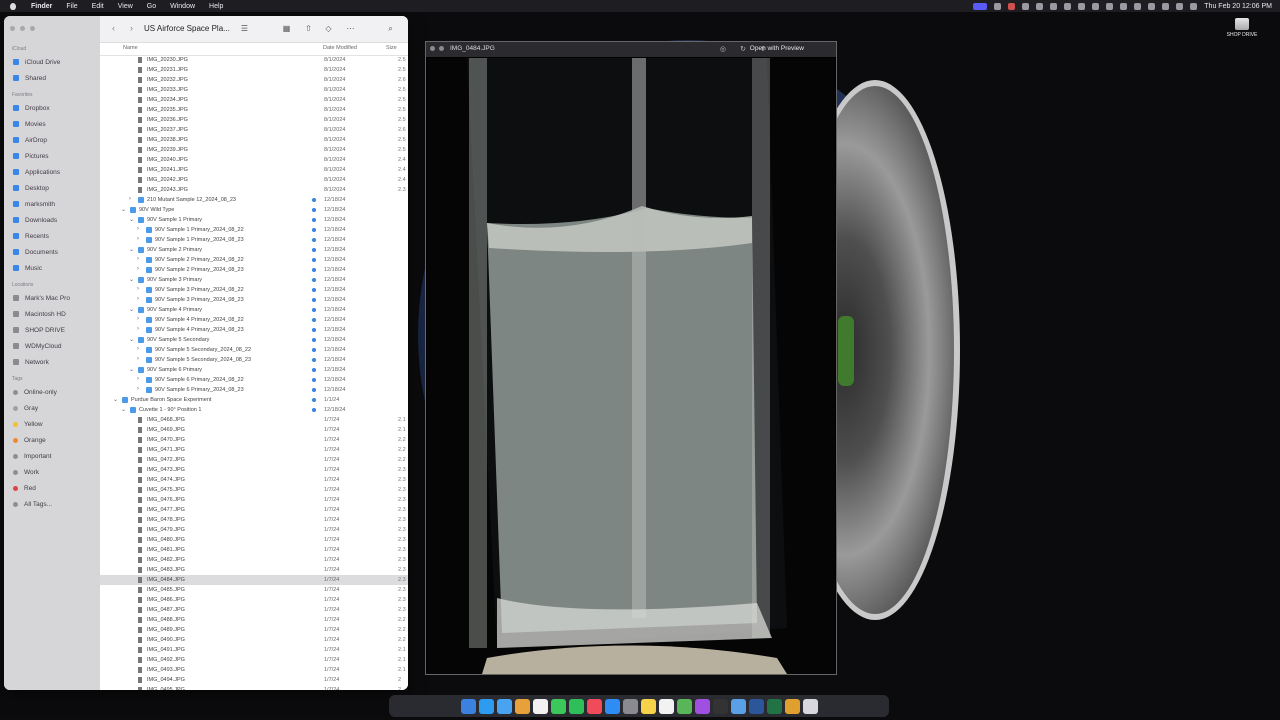  What do you see at coordinates (254, 280) in the screenshot?
I see `file-row: ⌄ 90V Sample 3 Primary 12/18/24` at bounding box center [254, 280].